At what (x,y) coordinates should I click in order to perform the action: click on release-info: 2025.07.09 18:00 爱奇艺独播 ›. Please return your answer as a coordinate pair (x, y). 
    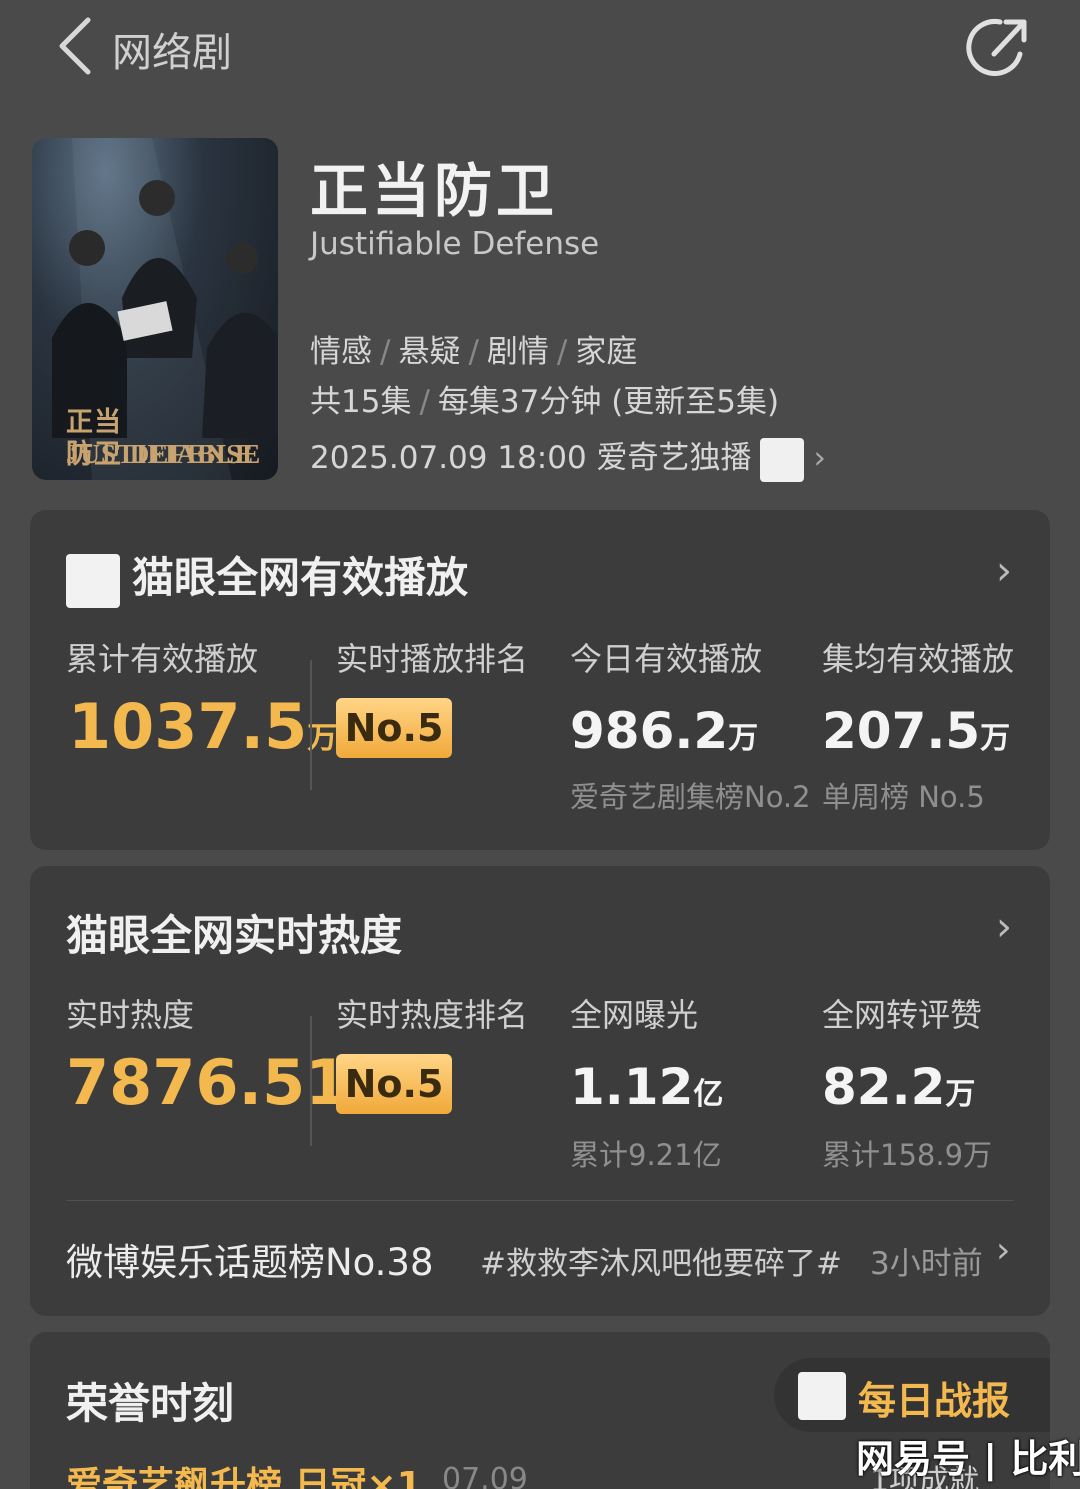
    Looking at the image, I should click on (568, 457).